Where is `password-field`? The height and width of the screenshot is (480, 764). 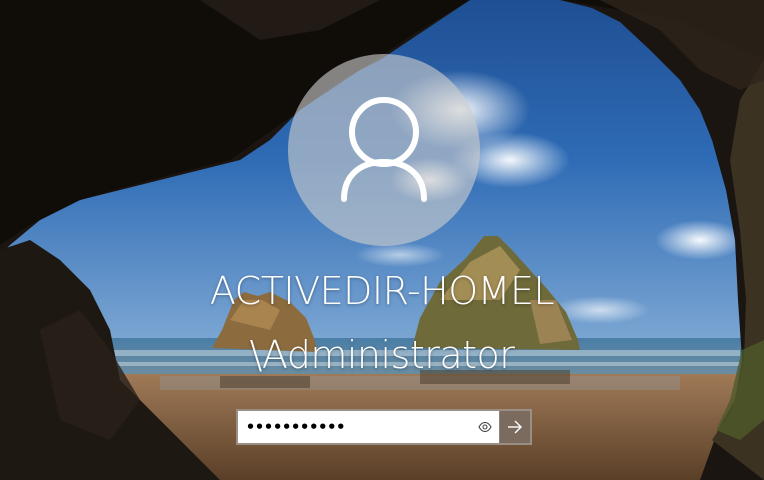
password-field is located at coordinates (354, 427).